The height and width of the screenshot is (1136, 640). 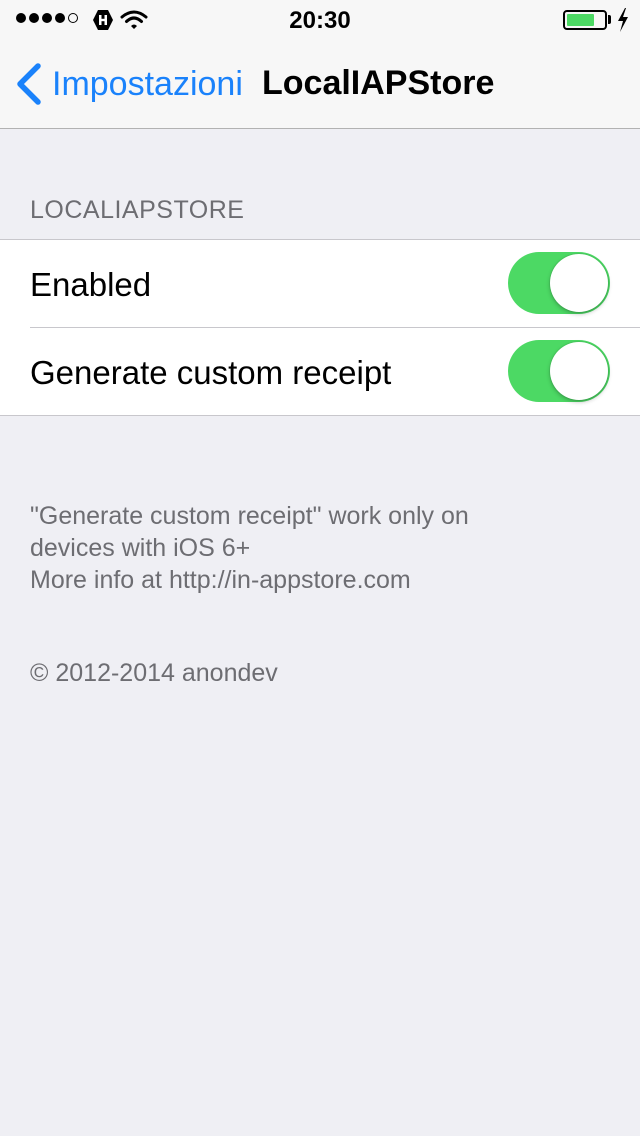 I want to click on navigation-bar: Impostazioni LocalIAPStore, so click(x=320, y=84).